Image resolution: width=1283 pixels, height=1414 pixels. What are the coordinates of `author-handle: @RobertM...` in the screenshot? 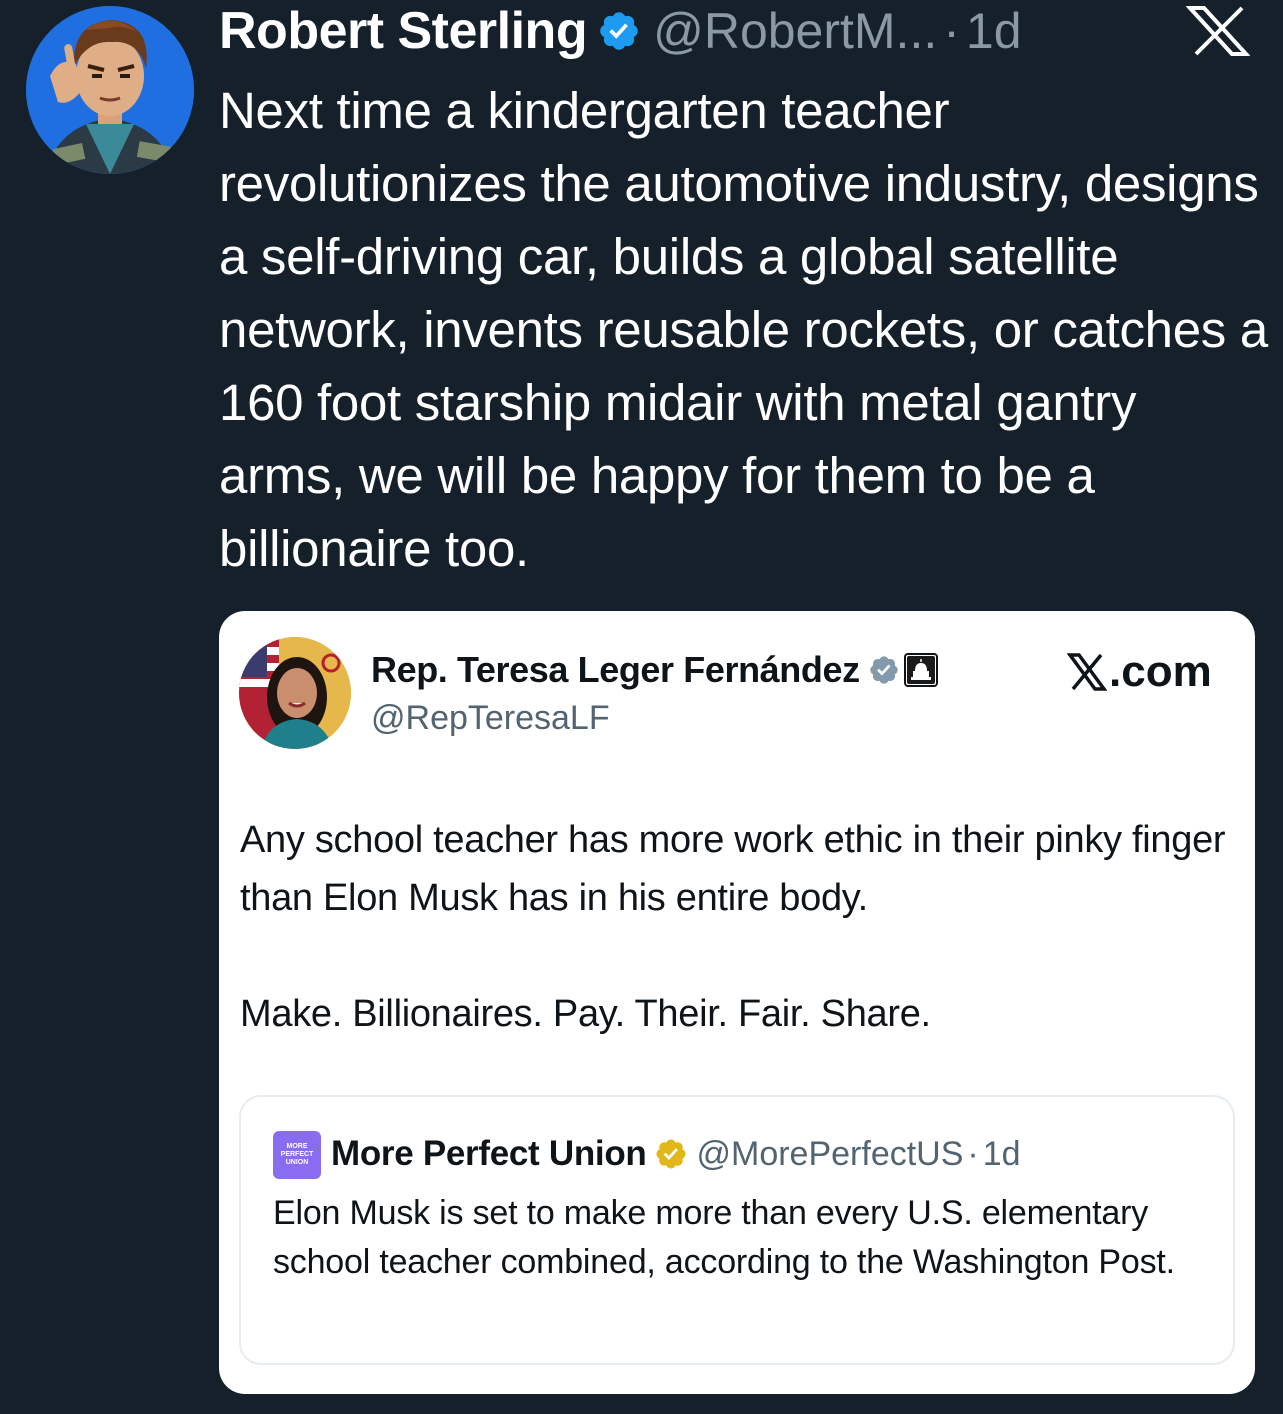 It's located at (795, 31).